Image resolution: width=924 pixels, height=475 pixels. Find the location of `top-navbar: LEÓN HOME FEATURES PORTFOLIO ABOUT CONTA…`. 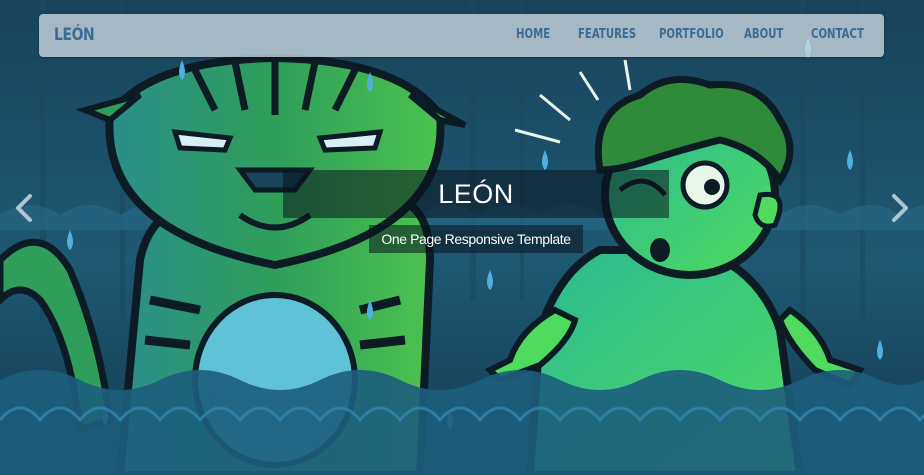

top-navbar: LEÓN HOME FEATURES PORTFOLIO ABOUT CONTA… is located at coordinates (461, 35).